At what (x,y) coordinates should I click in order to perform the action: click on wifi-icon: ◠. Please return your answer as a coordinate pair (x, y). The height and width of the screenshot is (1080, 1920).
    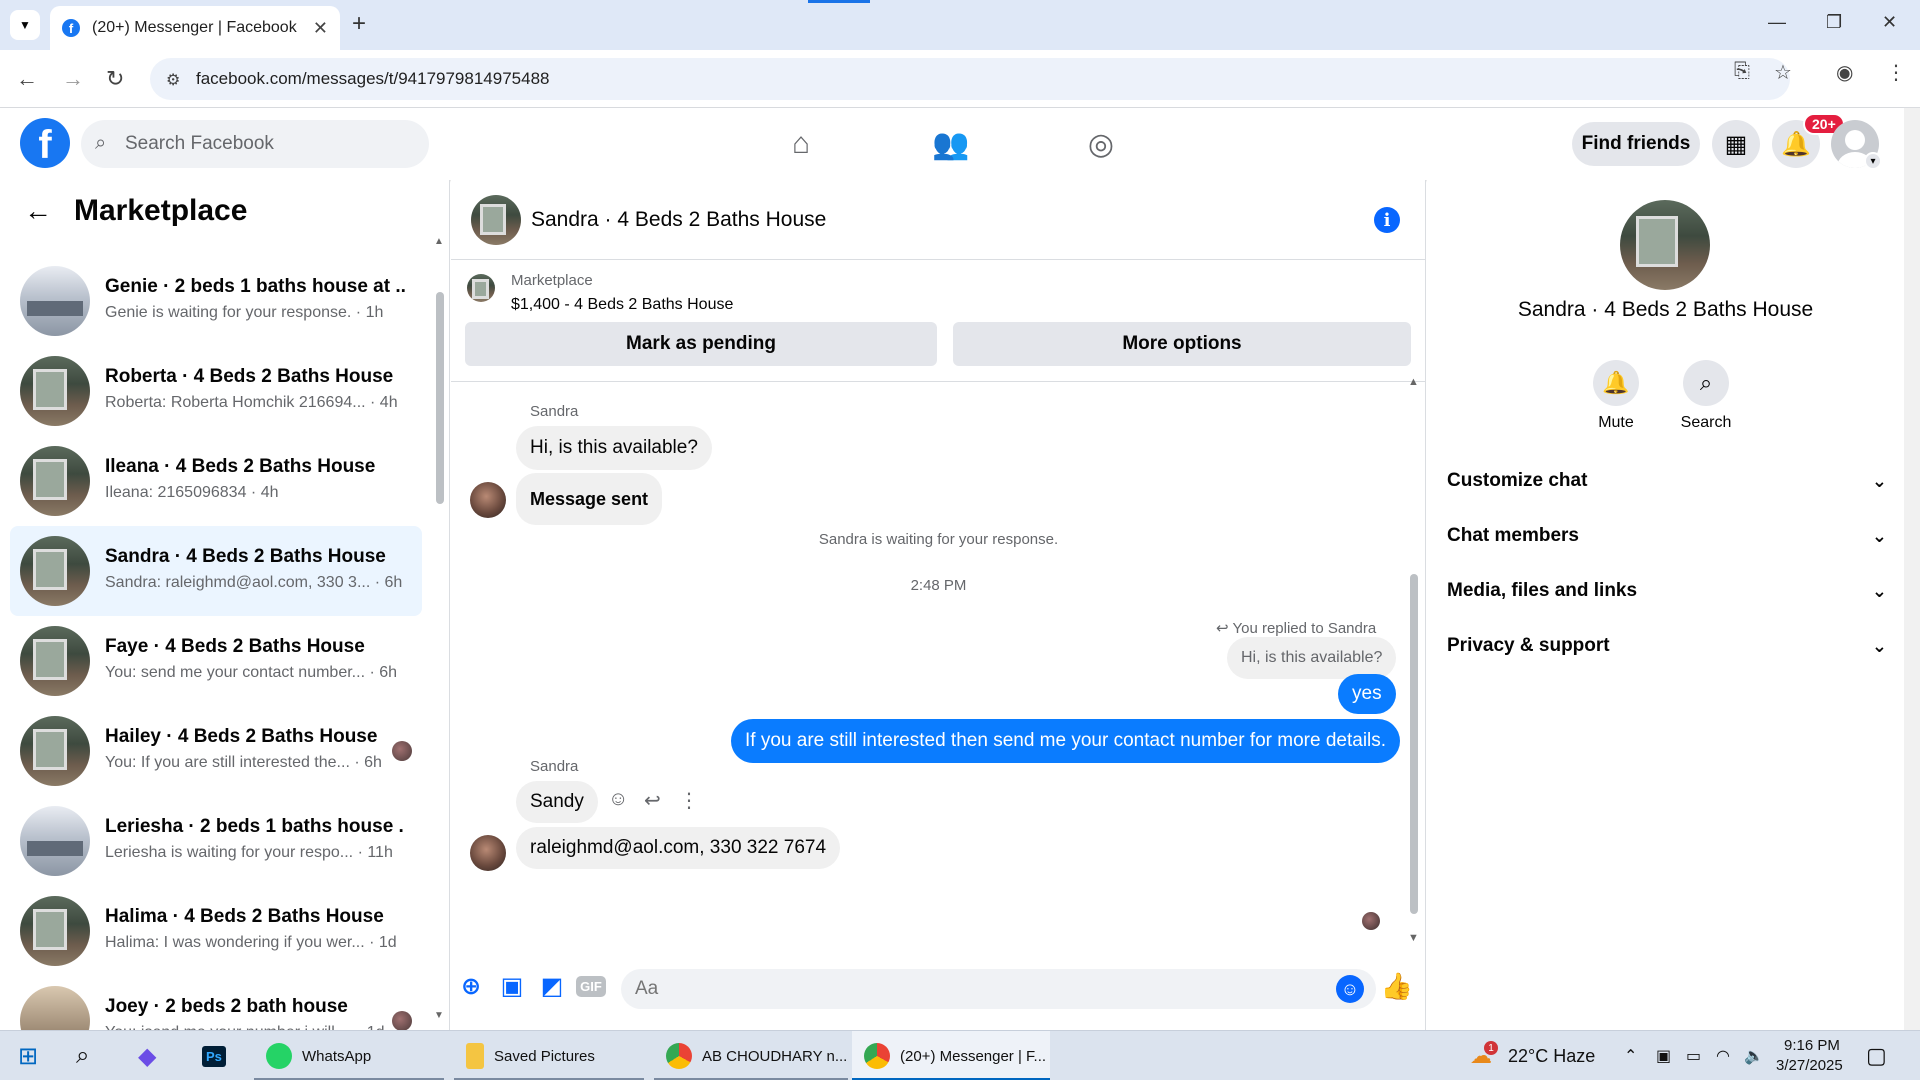
    Looking at the image, I should click on (1723, 1055).